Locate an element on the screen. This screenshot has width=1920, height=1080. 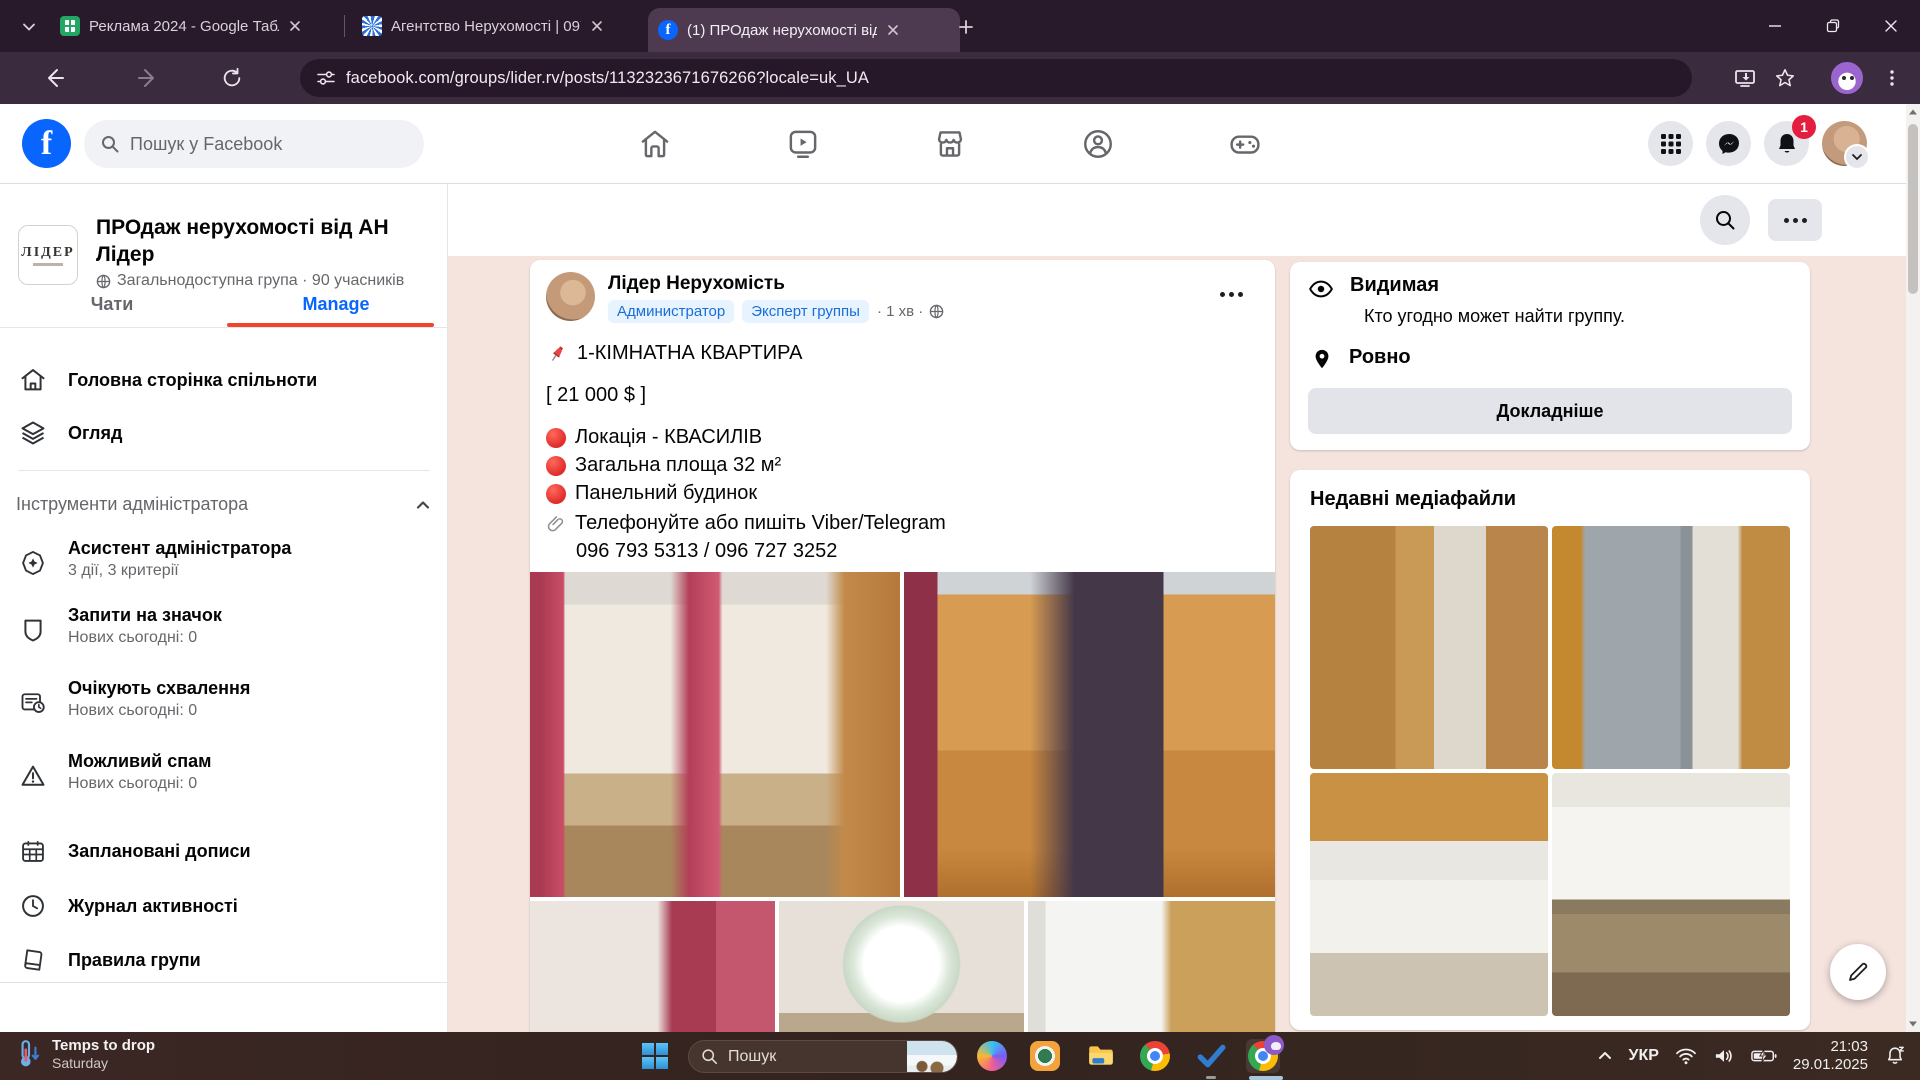
sidebar-item-group-rules: Правила групи is located at coordinates (224, 960).